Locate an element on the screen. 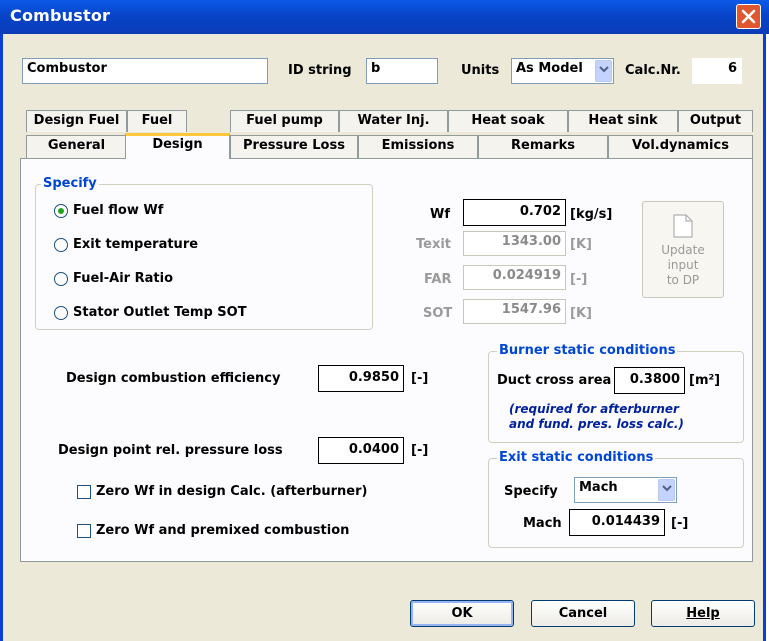 This screenshot has height=641, width=769. units-select: As Model is located at coordinates (562, 71).